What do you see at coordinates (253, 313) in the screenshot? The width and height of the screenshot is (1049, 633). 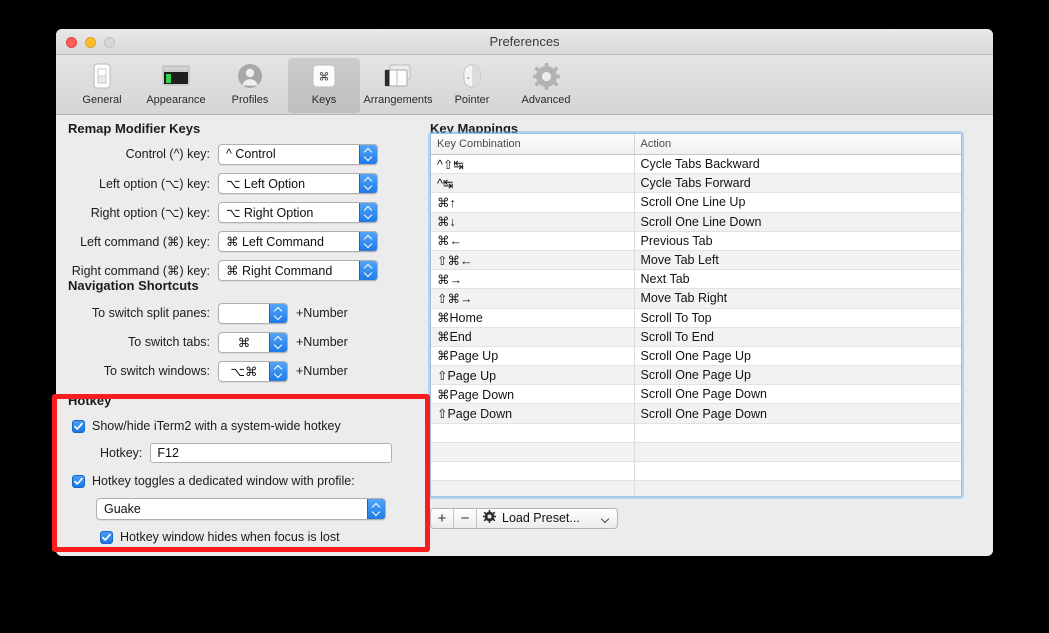 I see `switch-split-panes-popup` at bounding box center [253, 313].